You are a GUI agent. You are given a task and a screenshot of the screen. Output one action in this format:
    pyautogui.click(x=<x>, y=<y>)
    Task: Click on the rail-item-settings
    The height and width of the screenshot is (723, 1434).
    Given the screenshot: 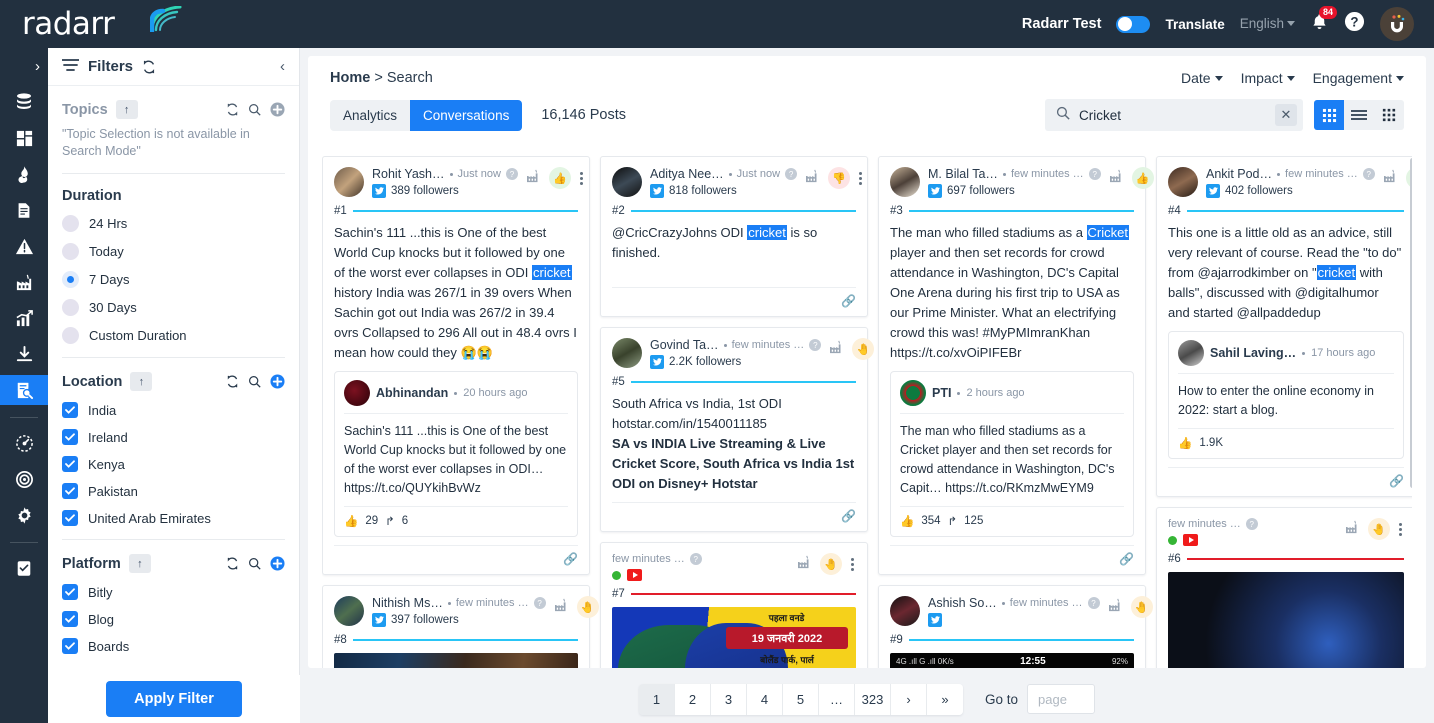 What is the action you would take?
    pyautogui.click(x=24, y=515)
    